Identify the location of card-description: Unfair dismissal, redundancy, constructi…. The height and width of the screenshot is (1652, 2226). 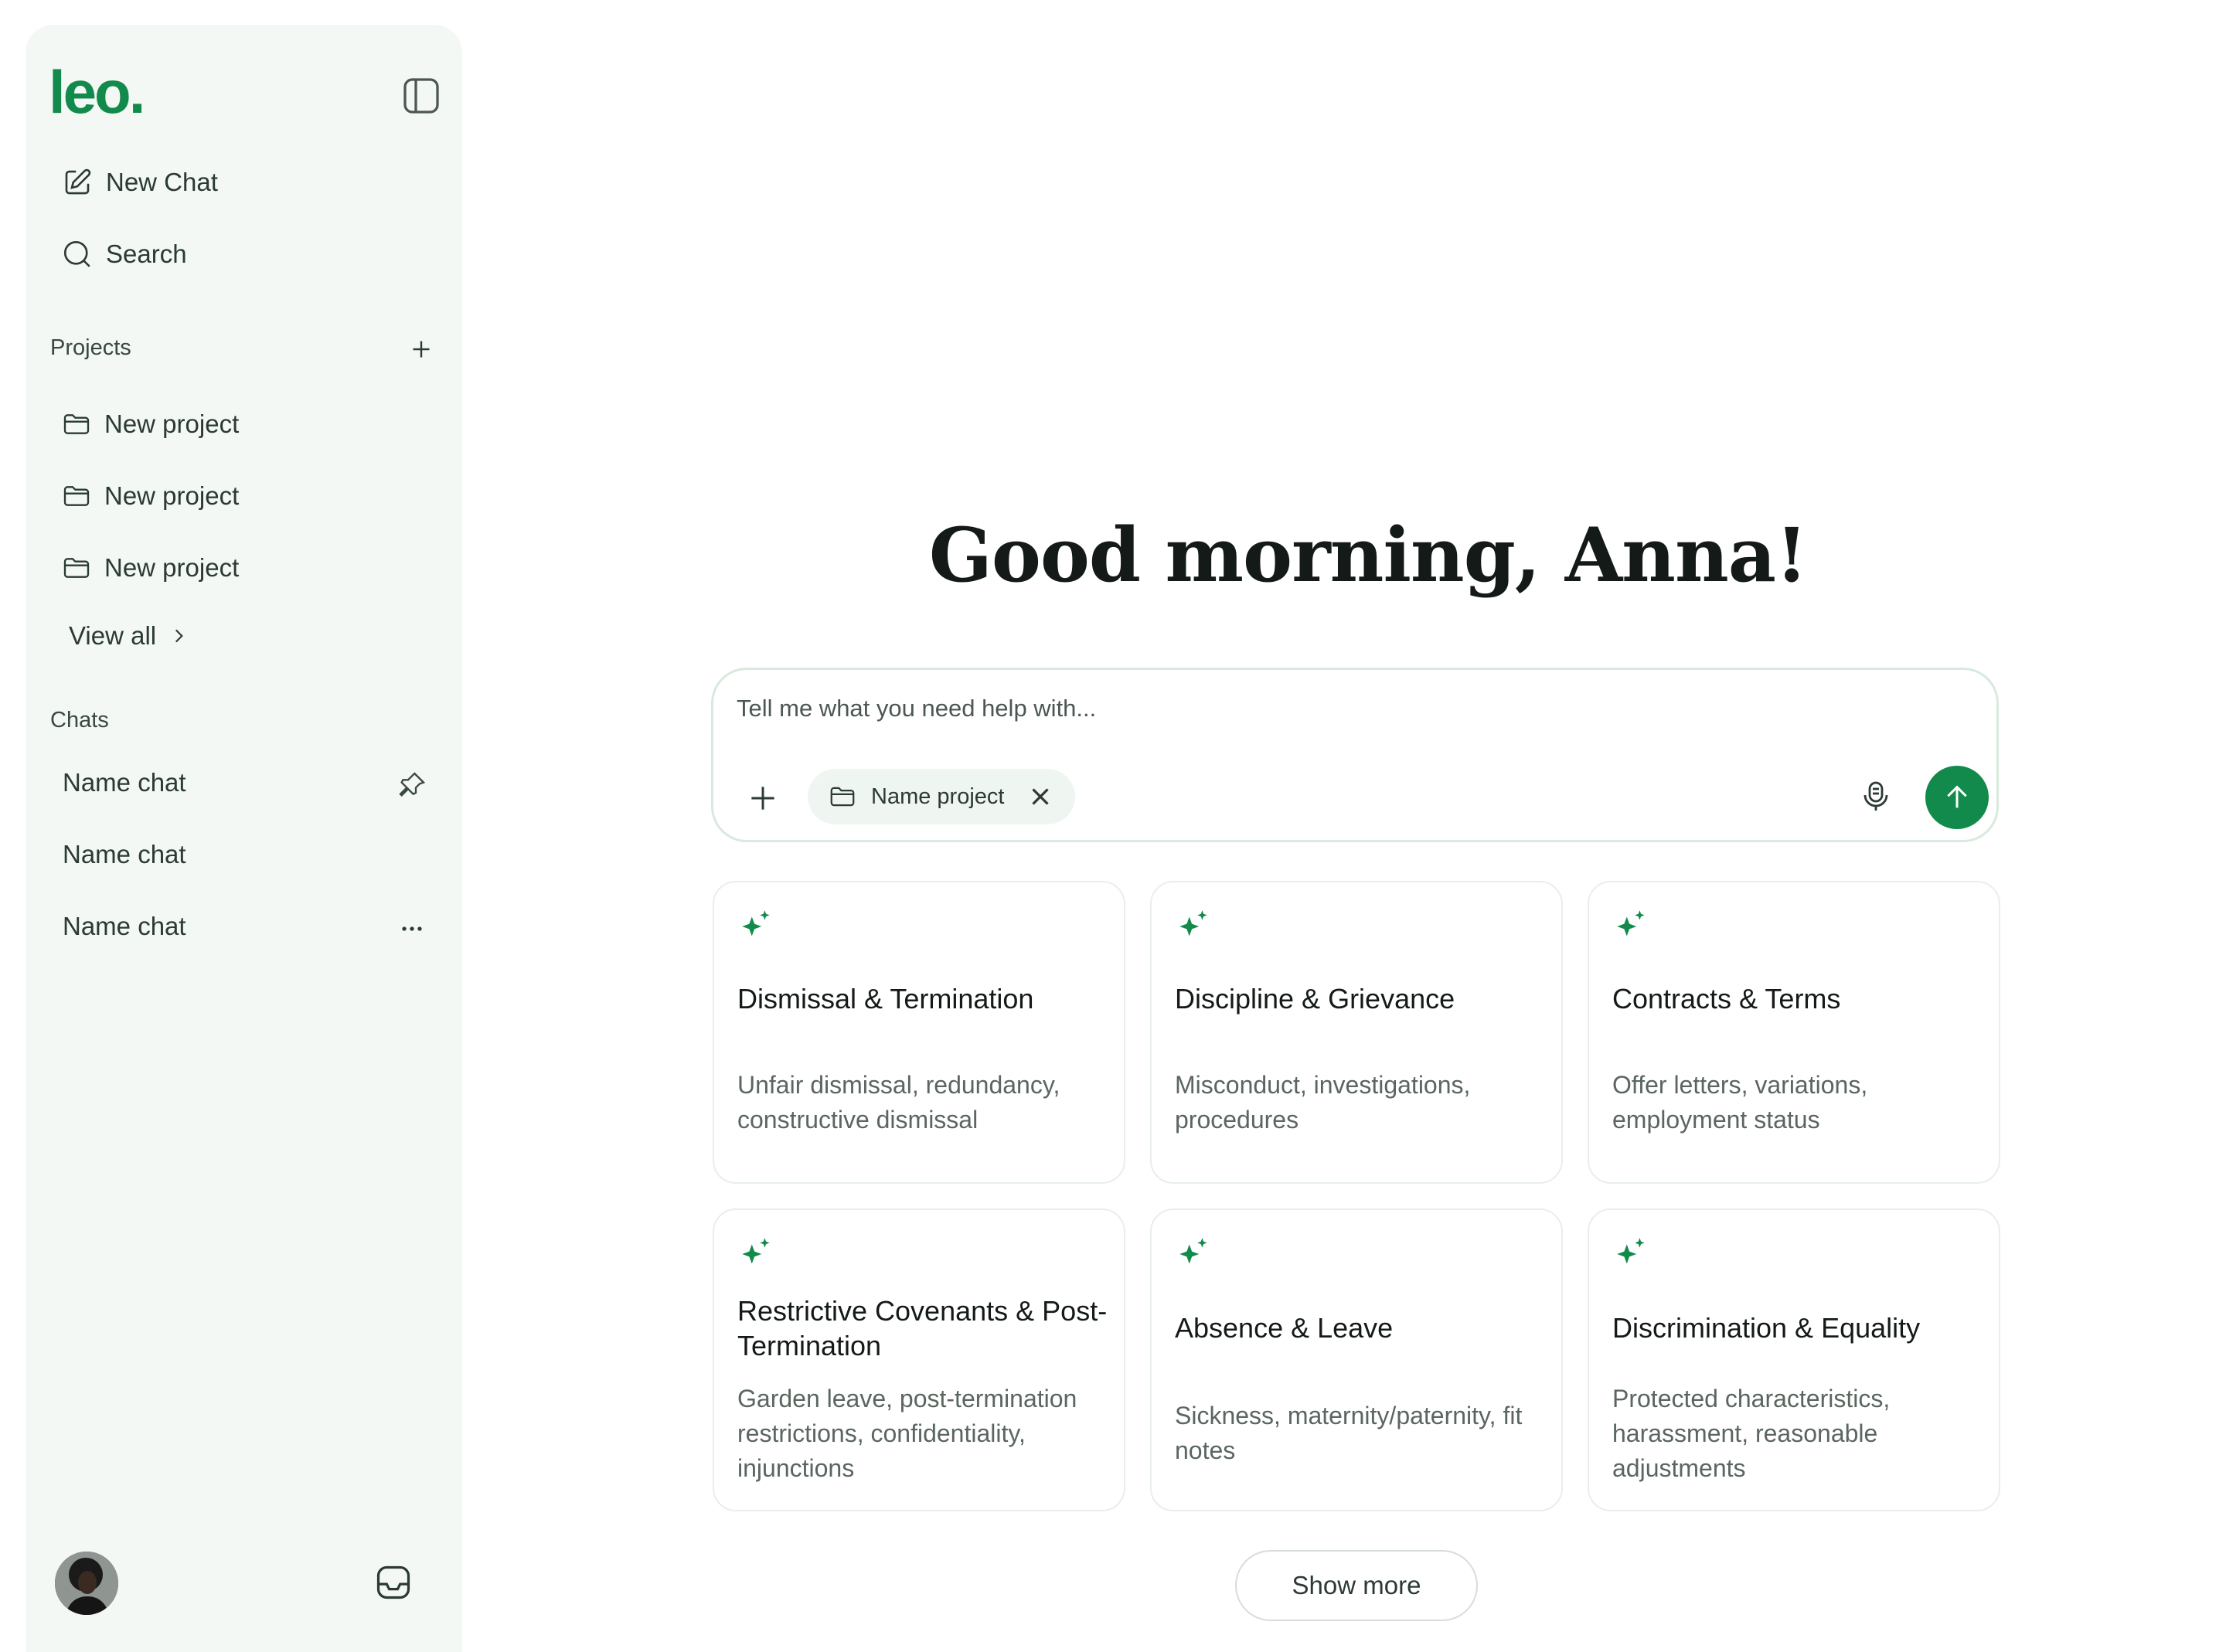
(898, 1103).